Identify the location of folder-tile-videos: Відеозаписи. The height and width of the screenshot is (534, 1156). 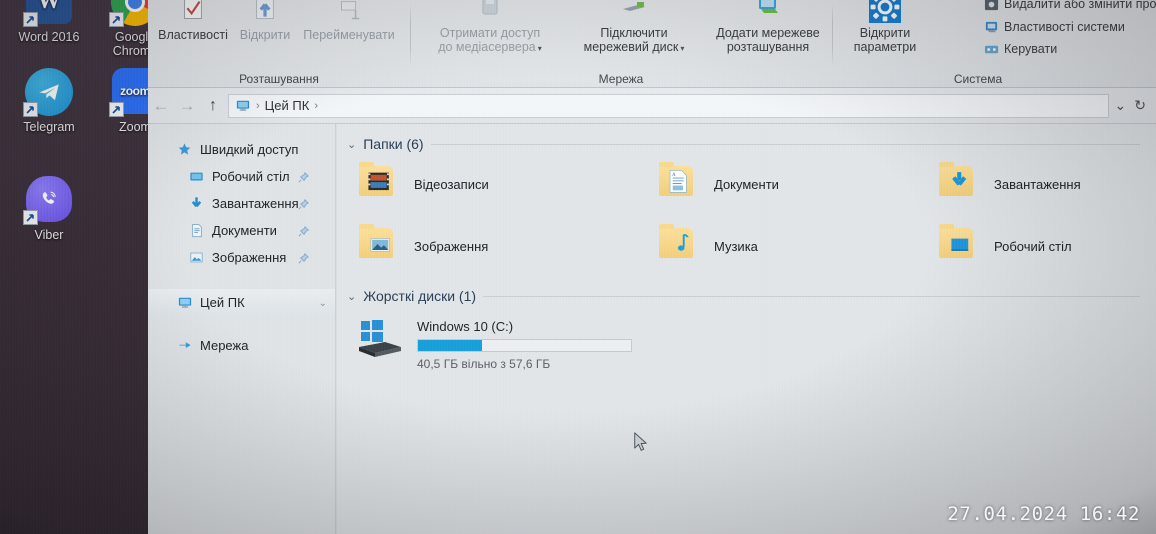
(423, 184).